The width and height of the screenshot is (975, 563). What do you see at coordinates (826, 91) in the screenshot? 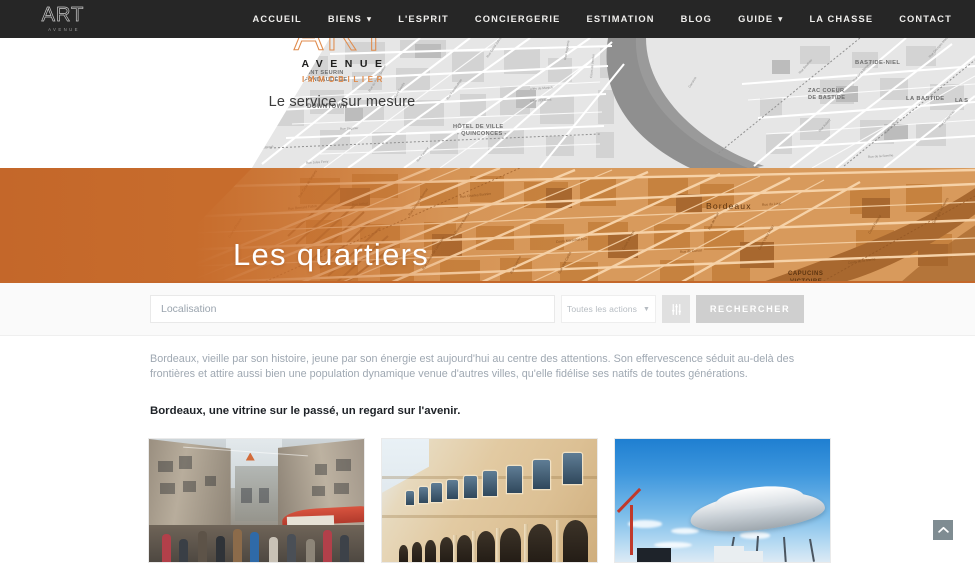
I see `svg-text: ZAC COEUR` at bounding box center [826, 91].